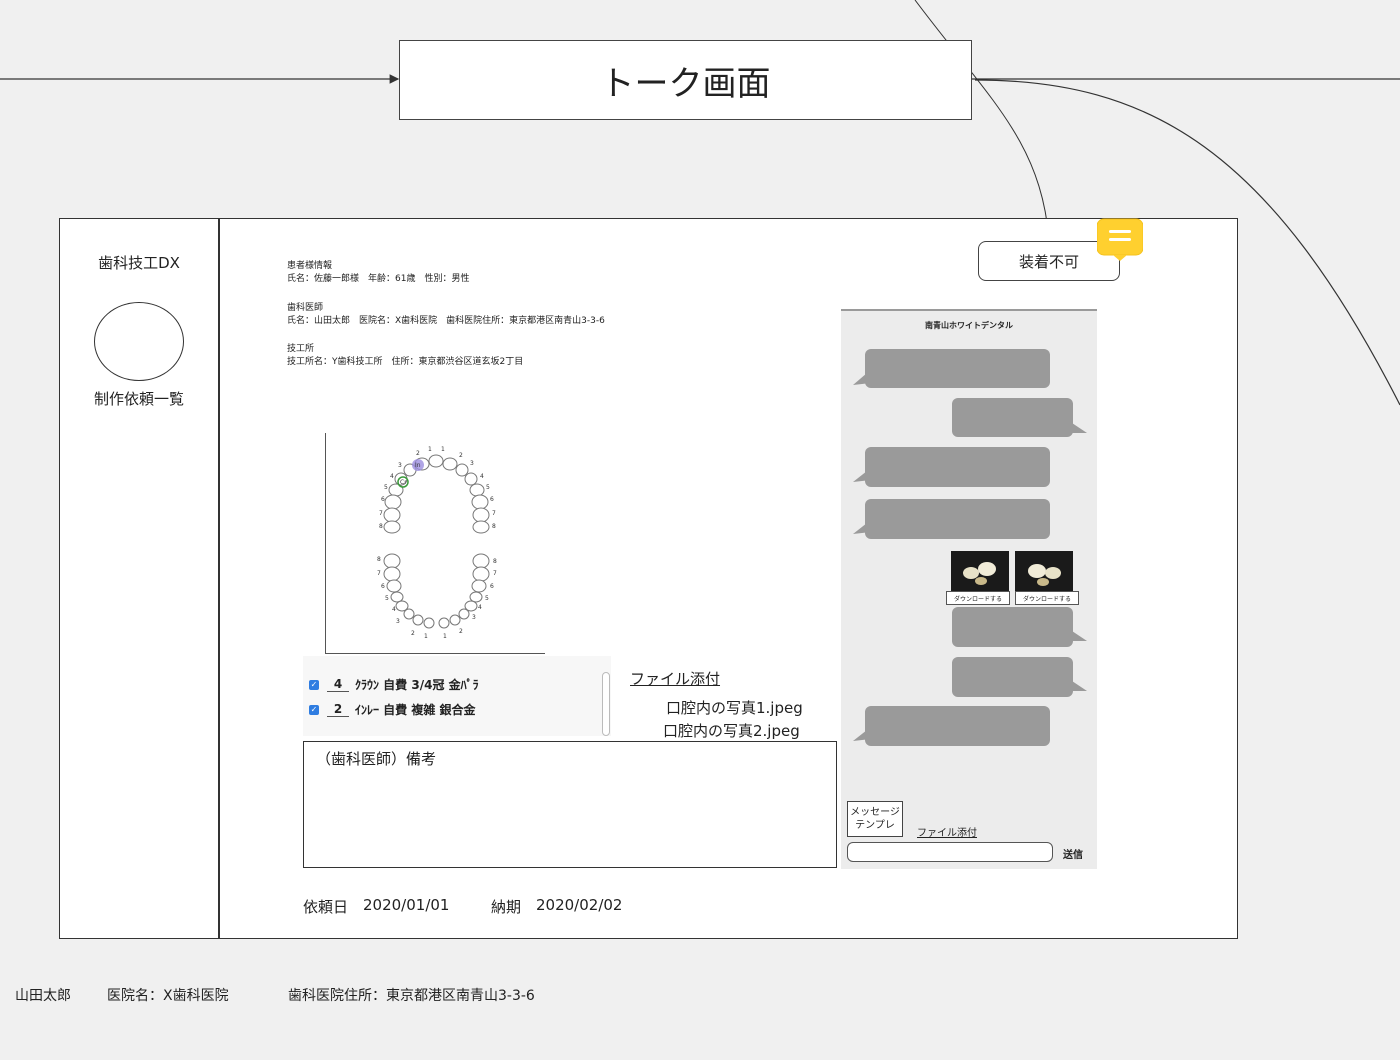 The image size is (1400, 1060). I want to click on dentist-info-heading: 歯科医師, so click(305, 308).